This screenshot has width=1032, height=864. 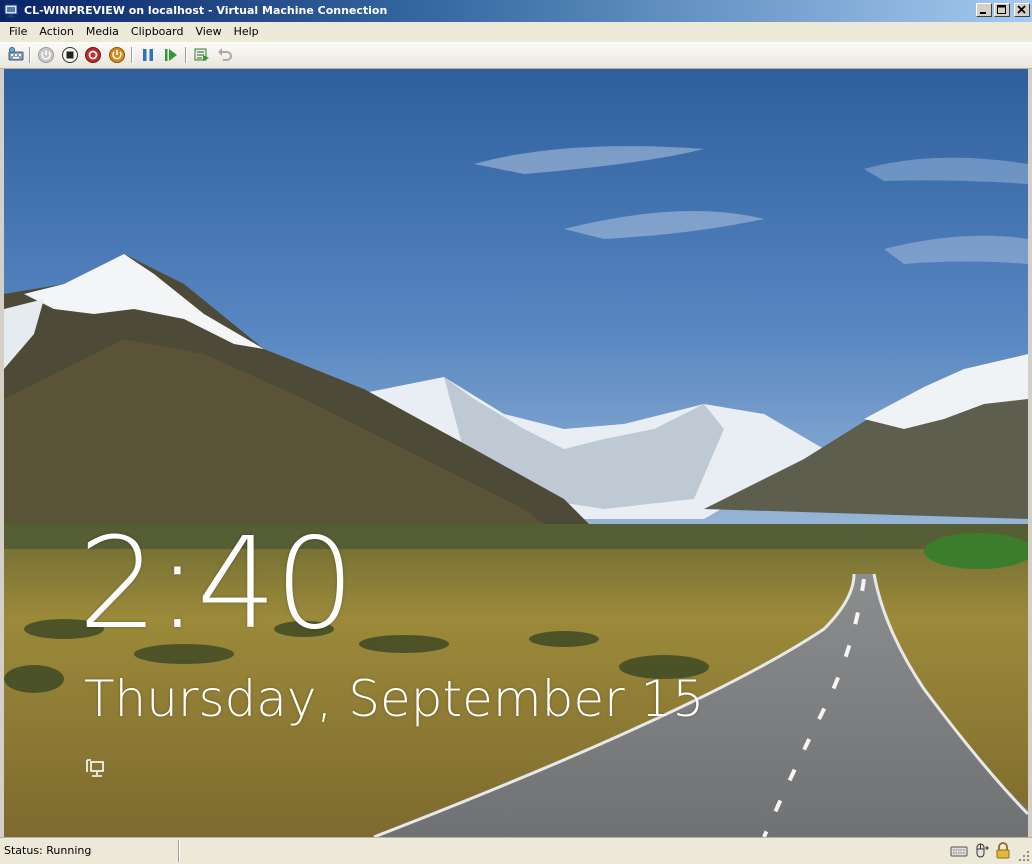 I want to click on shut-down-icon, so click(x=93, y=55).